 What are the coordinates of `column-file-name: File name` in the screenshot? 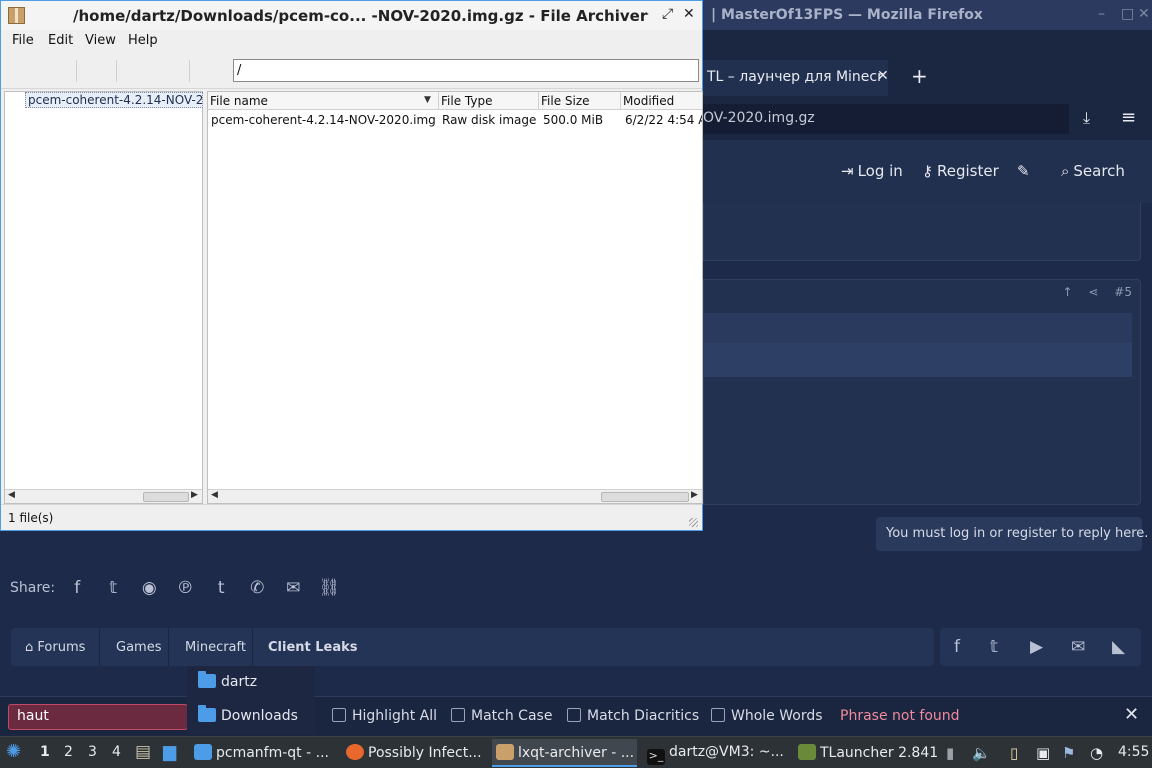 It's located at (323, 101).